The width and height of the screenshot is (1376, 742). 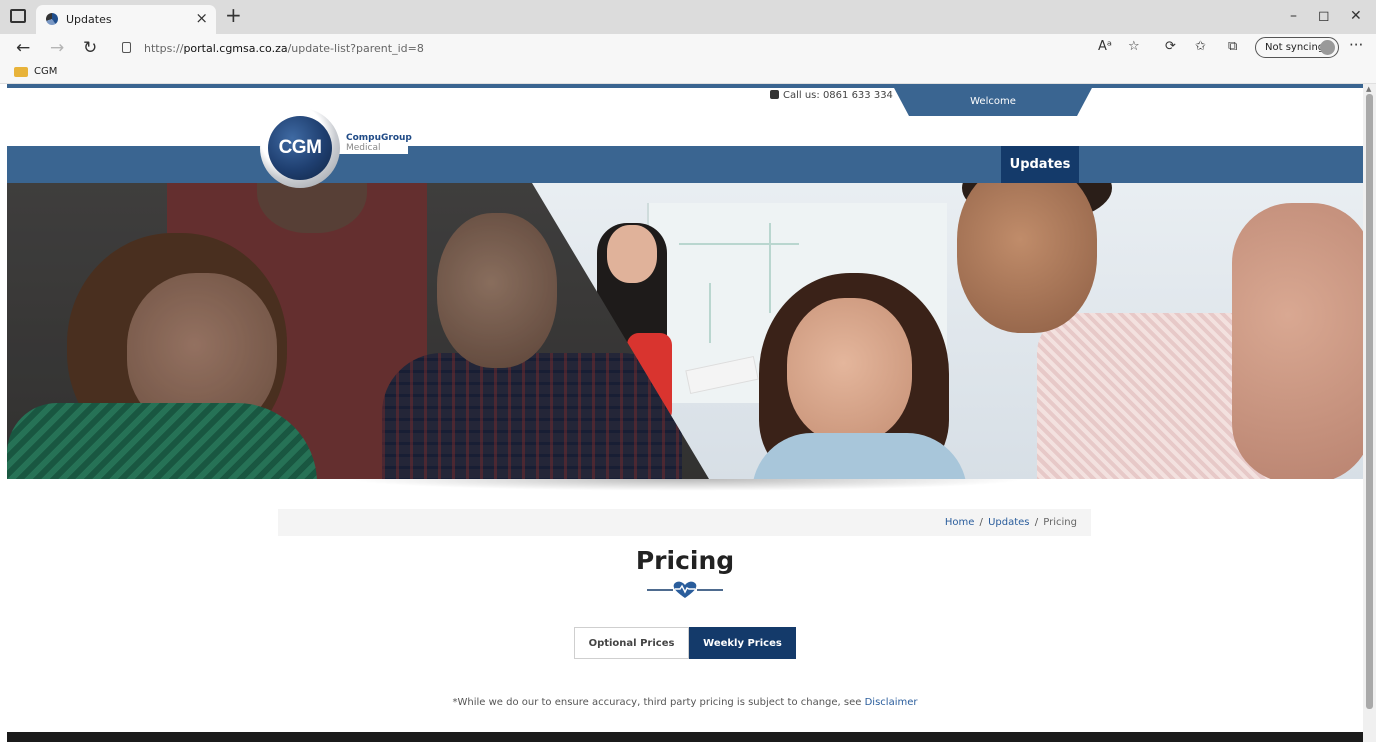 What do you see at coordinates (379, 138) in the screenshot?
I see `logo-name: CompuGroup` at bounding box center [379, 138].